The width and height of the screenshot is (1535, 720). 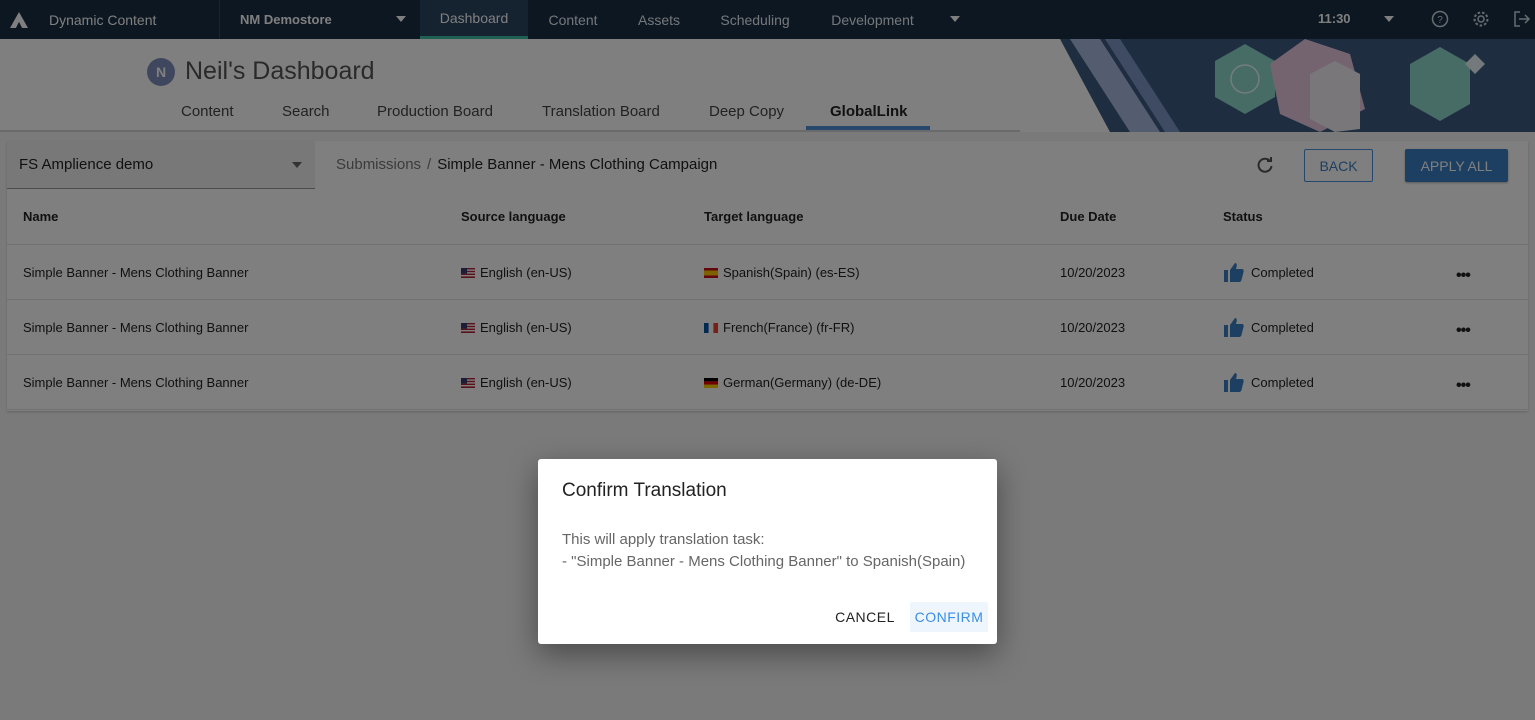 What do you see at coordinates (949, 617) in the screenshot?
I see `confirm-button: CONFIRM` at bounding box center [949, 617].